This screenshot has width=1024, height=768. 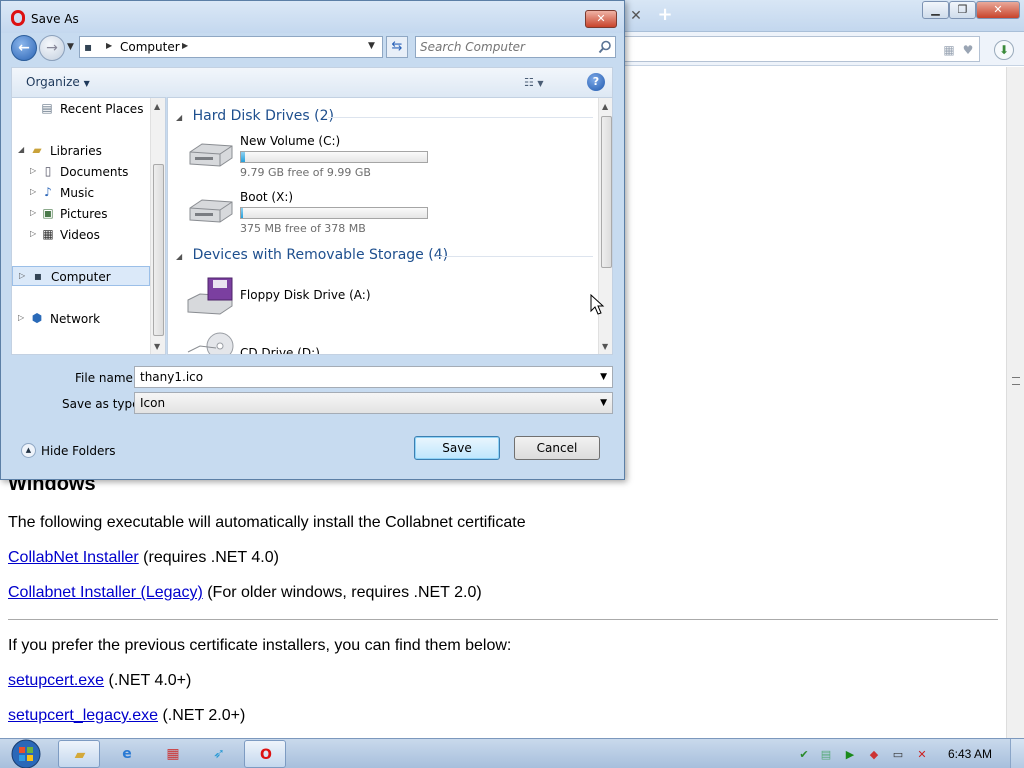 What do you see at coordinates (265, 754) in the screenshot?
I see `taskbar-opera: O` at bounding box center [265, 754].